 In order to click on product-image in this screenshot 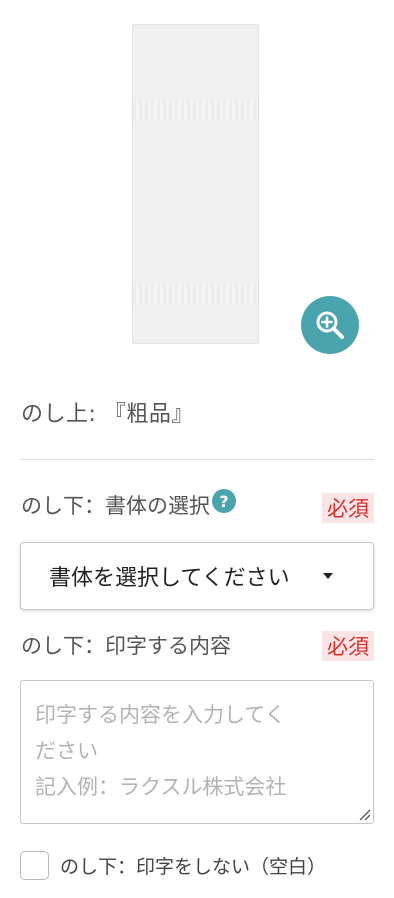, I will do `click(195, 184)`.